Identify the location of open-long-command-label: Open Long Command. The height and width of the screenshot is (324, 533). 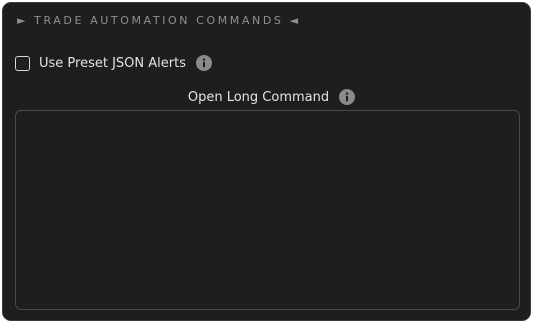
(258, 97).